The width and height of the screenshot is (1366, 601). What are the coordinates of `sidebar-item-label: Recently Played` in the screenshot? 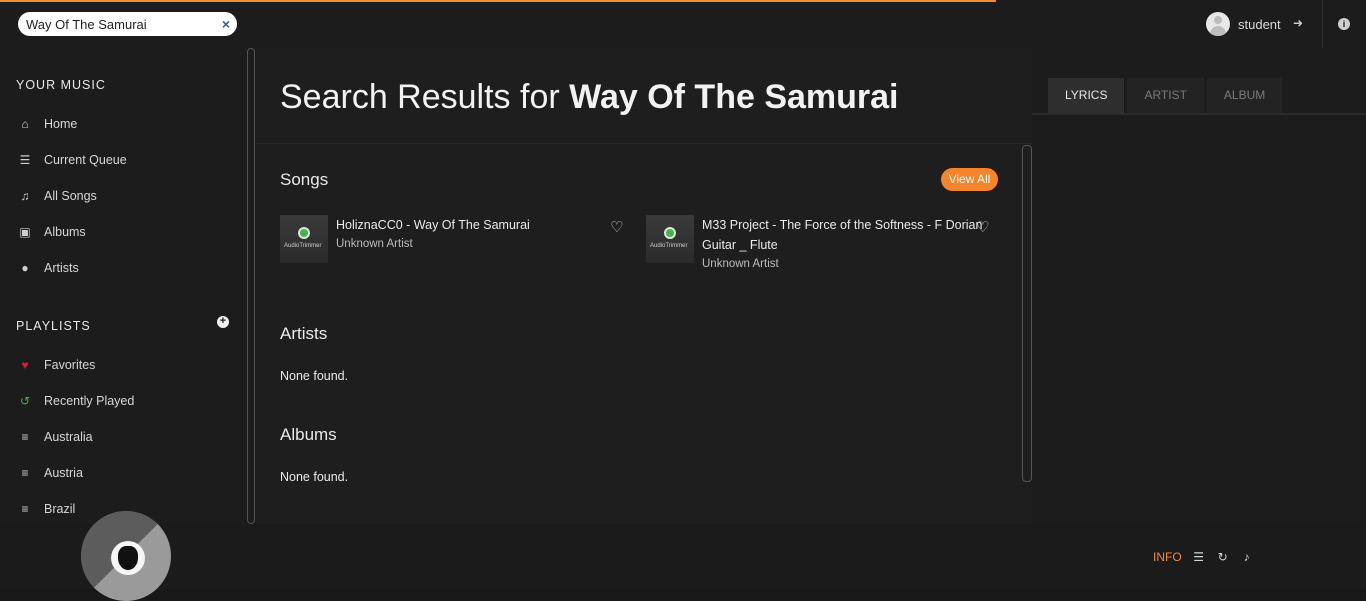 It's located at (89, 401).